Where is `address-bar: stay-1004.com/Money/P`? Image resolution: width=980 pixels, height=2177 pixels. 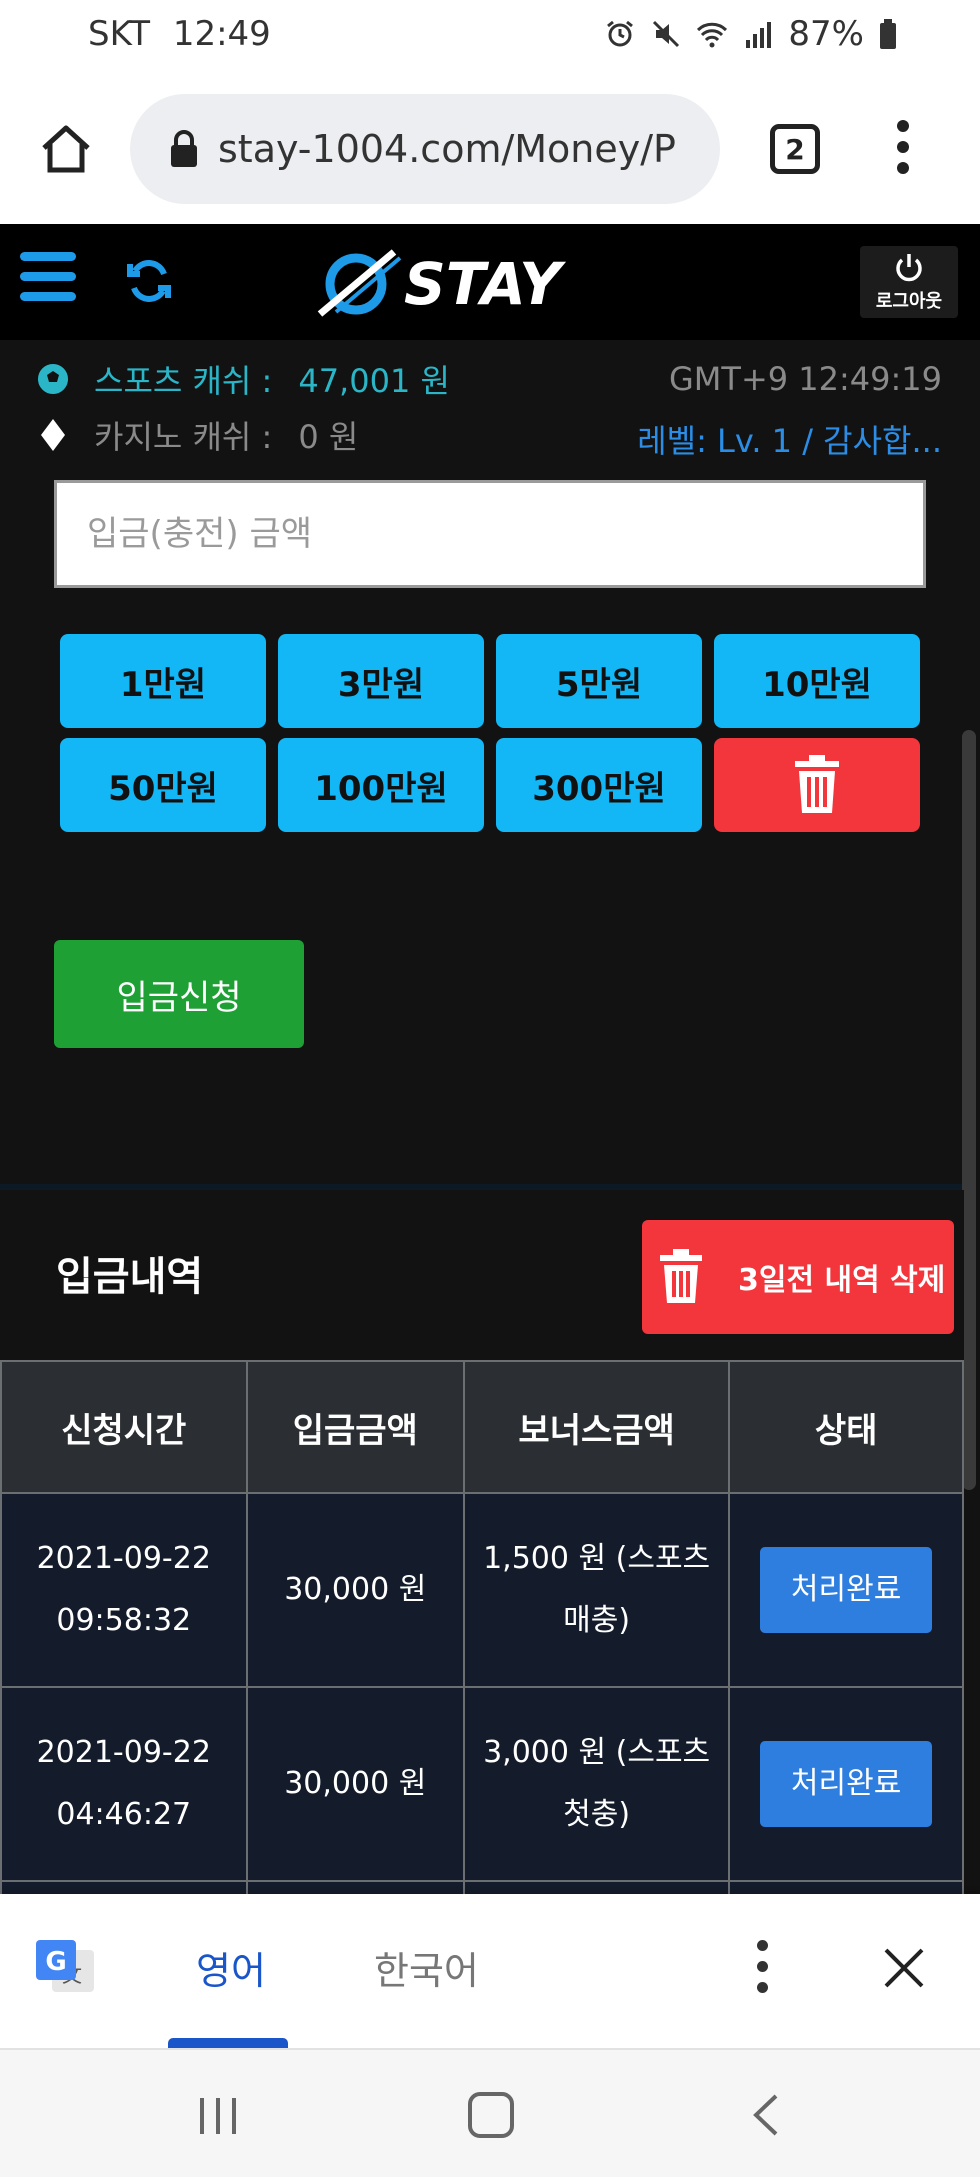 address-bar: stay-1004.com/Money/P is located at coordinates (425, 149).